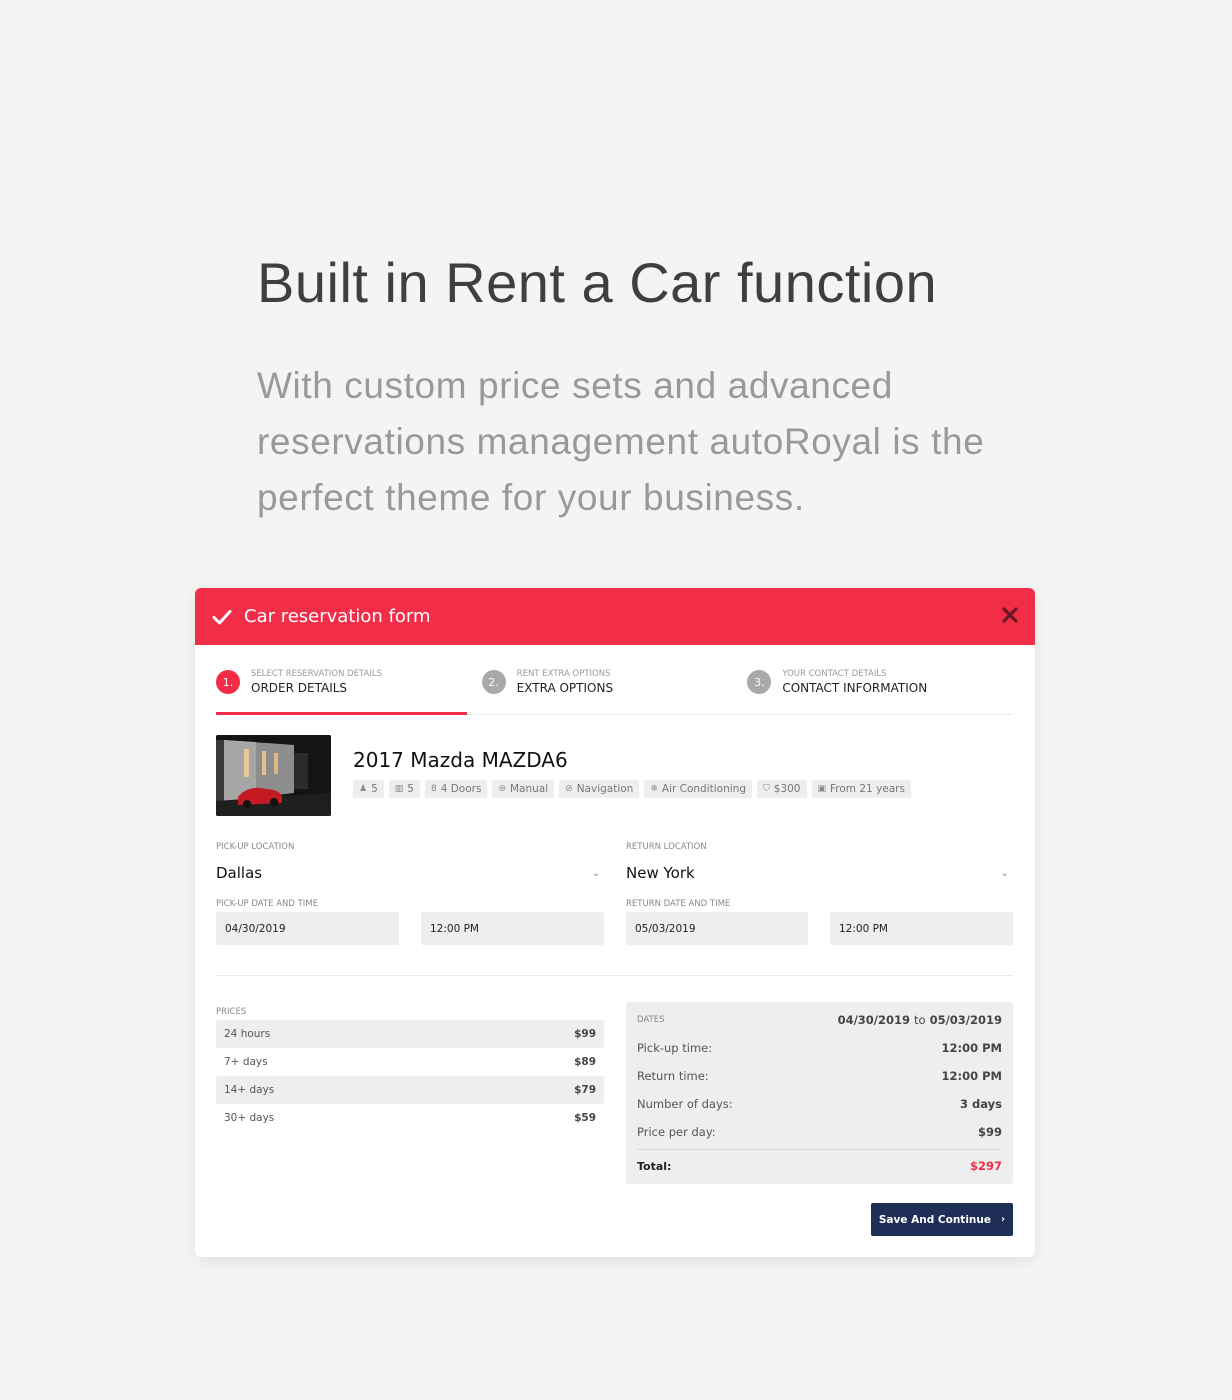  What do you see at coordinates (410, 1090) in the screenshot?
I see `price-row: 14+ days $79` at bounding box center [410, 1090].